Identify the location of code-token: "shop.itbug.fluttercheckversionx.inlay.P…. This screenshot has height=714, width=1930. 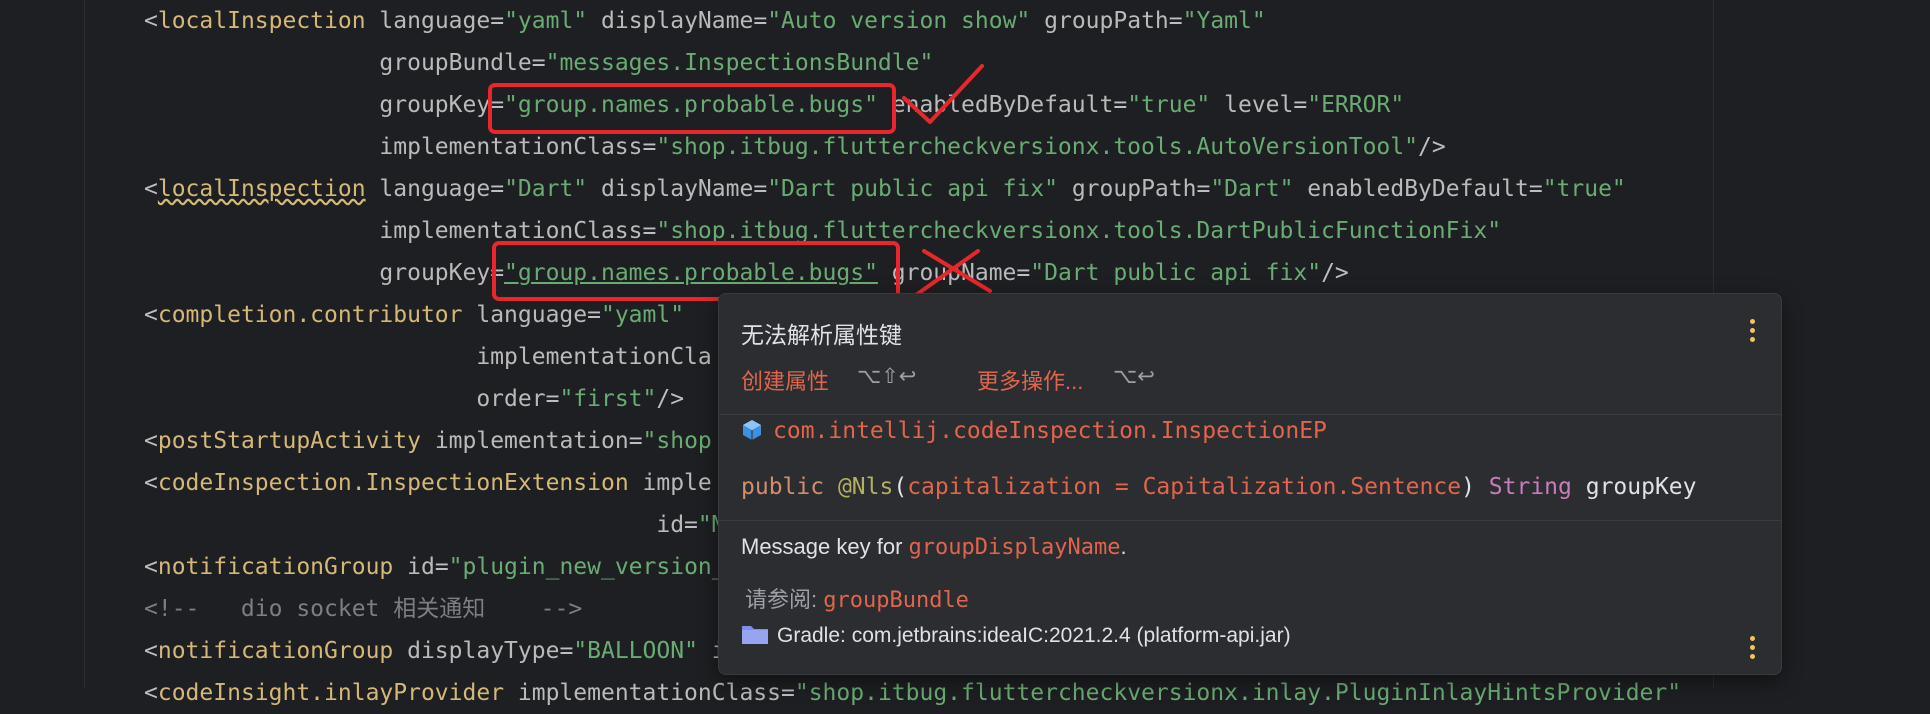
(1238, 693).